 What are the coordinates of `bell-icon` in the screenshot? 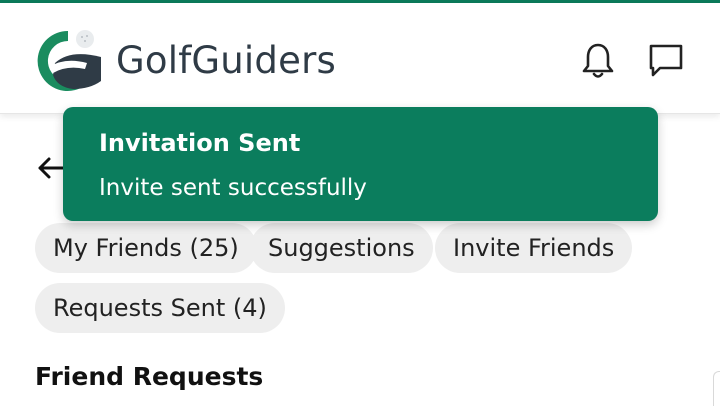 It's located at (598, 60).